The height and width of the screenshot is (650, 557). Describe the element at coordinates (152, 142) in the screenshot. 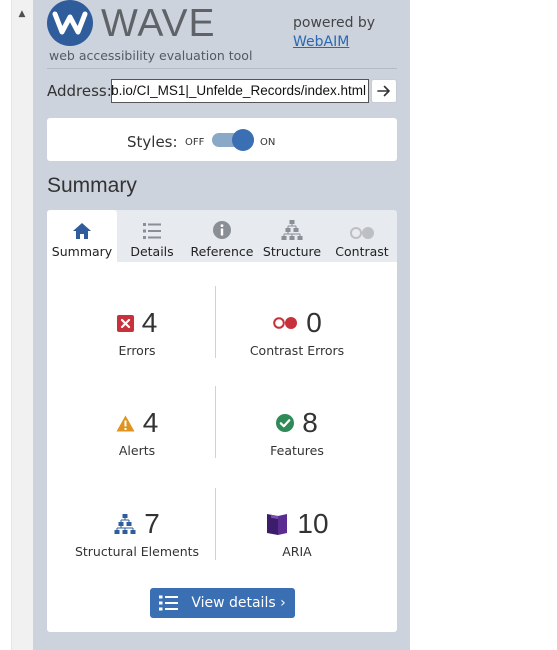

I see `styles-label: Styles:` at that location.